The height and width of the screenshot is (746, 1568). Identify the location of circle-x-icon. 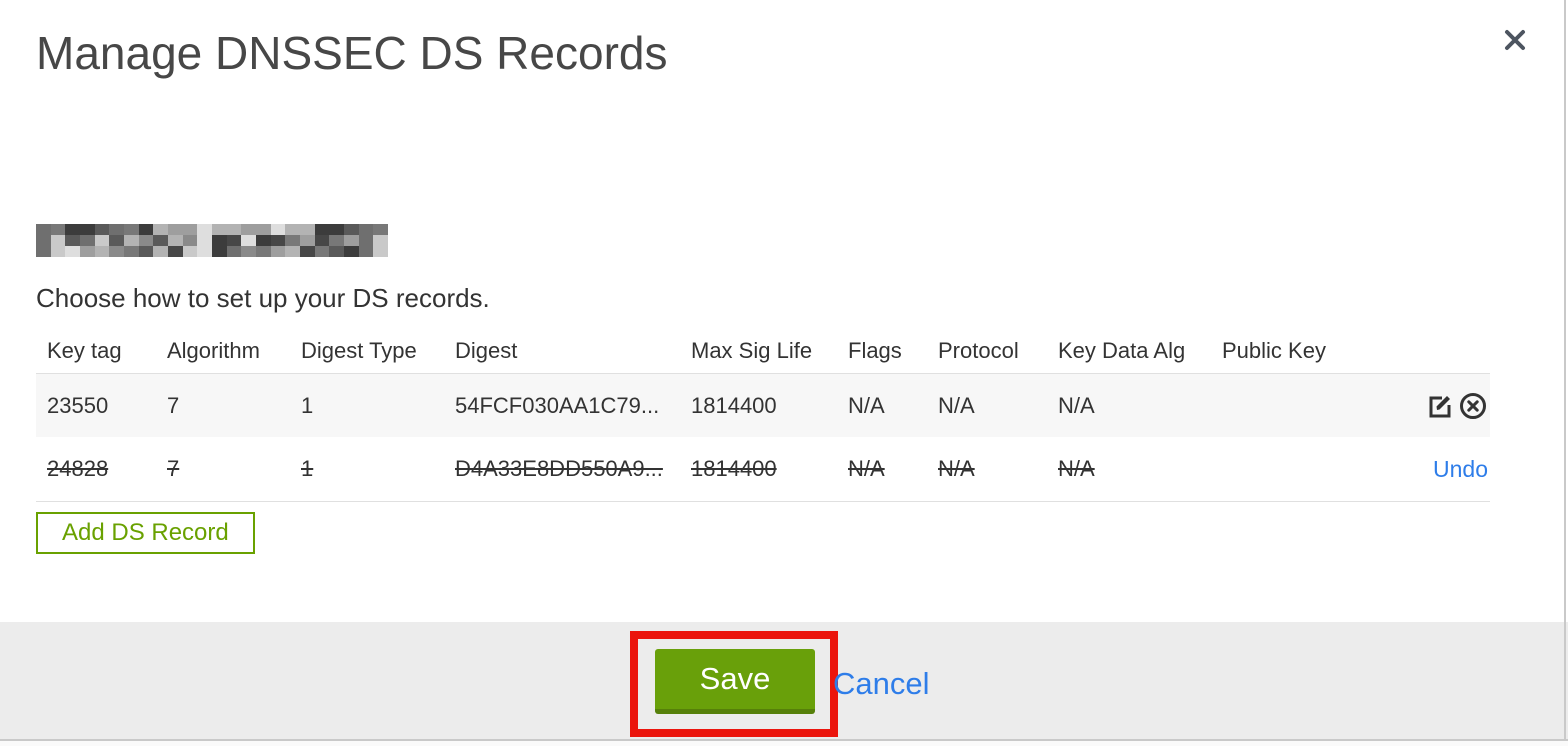
(1473, 406).